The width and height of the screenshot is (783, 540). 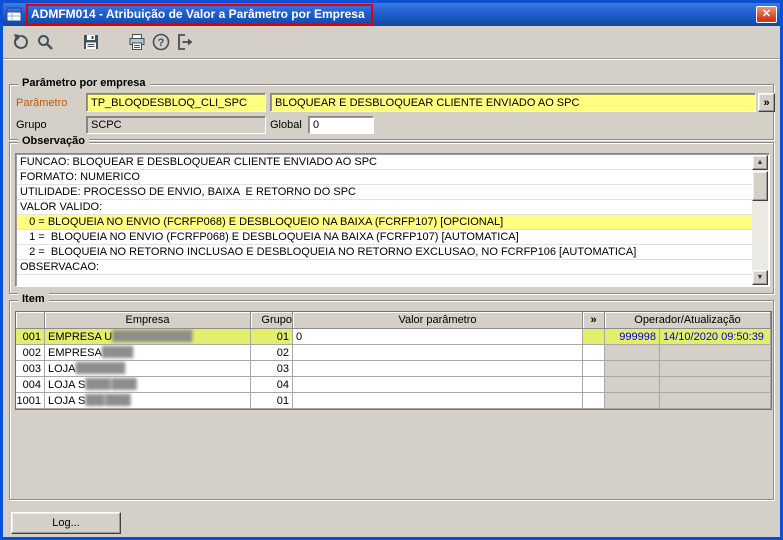 What do you see at coordinates (148, 369) in the screenshot?
I see `empresa-cell: LOJA ████████` at bounding box center [148, 369].